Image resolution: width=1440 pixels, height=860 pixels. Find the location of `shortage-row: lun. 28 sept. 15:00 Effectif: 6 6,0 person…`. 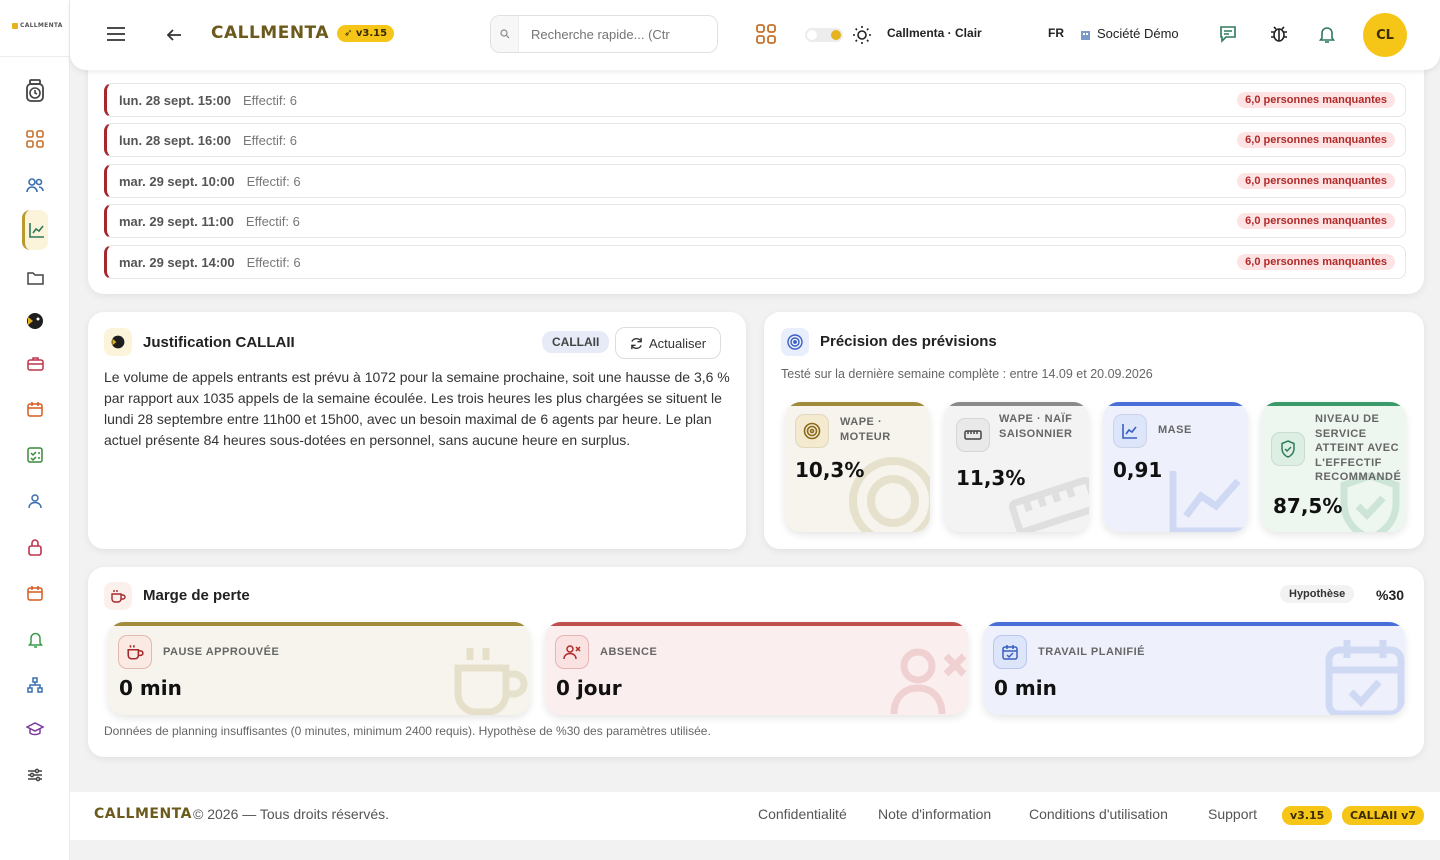

shortage-row: lun. 28 sept. 15:00 Effectif: 6 6,0 person… is located at coordinates (755, 100).